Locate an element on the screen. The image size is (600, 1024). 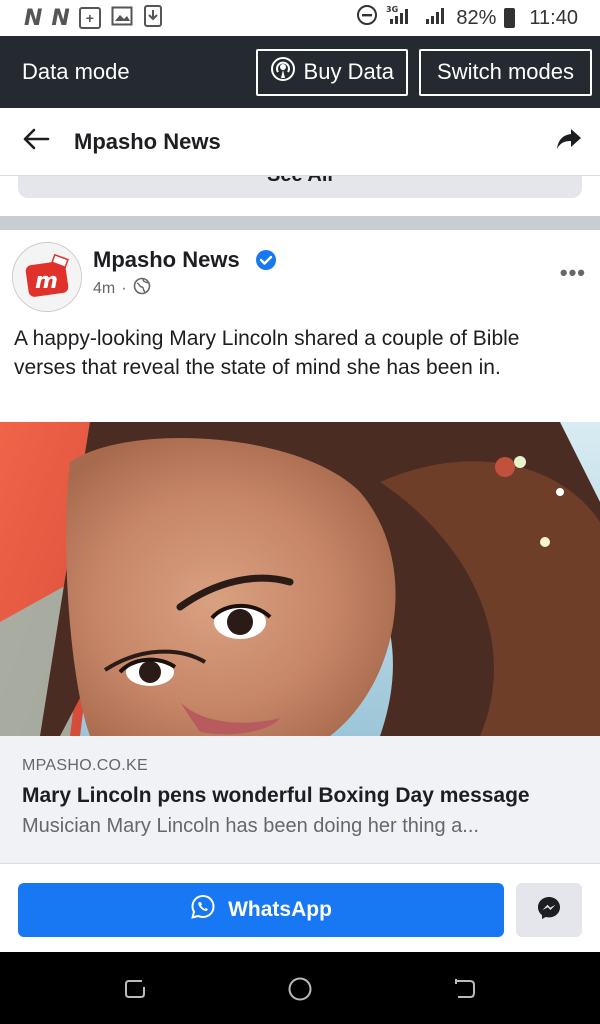
mpasho-logo: m is located at coordinates (47, 277).